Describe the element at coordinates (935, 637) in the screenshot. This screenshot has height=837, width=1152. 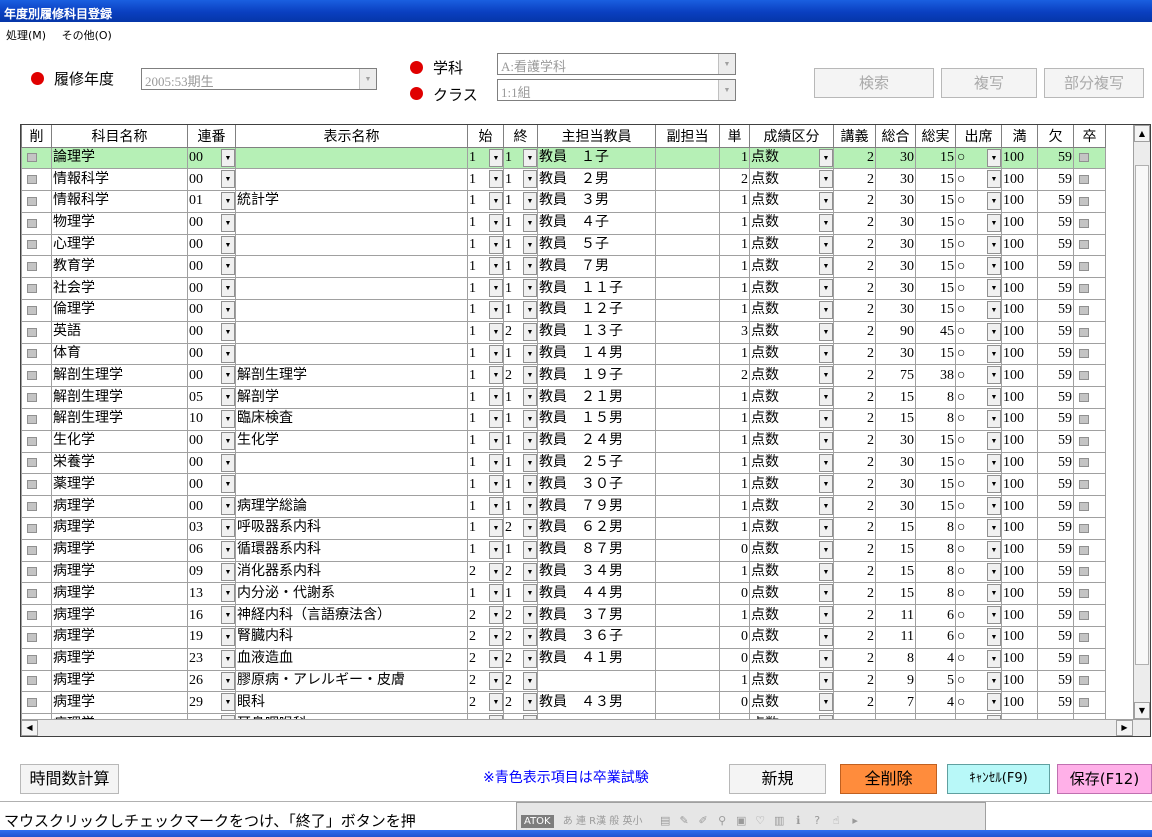
I see `practice-cell: 6` at that location.